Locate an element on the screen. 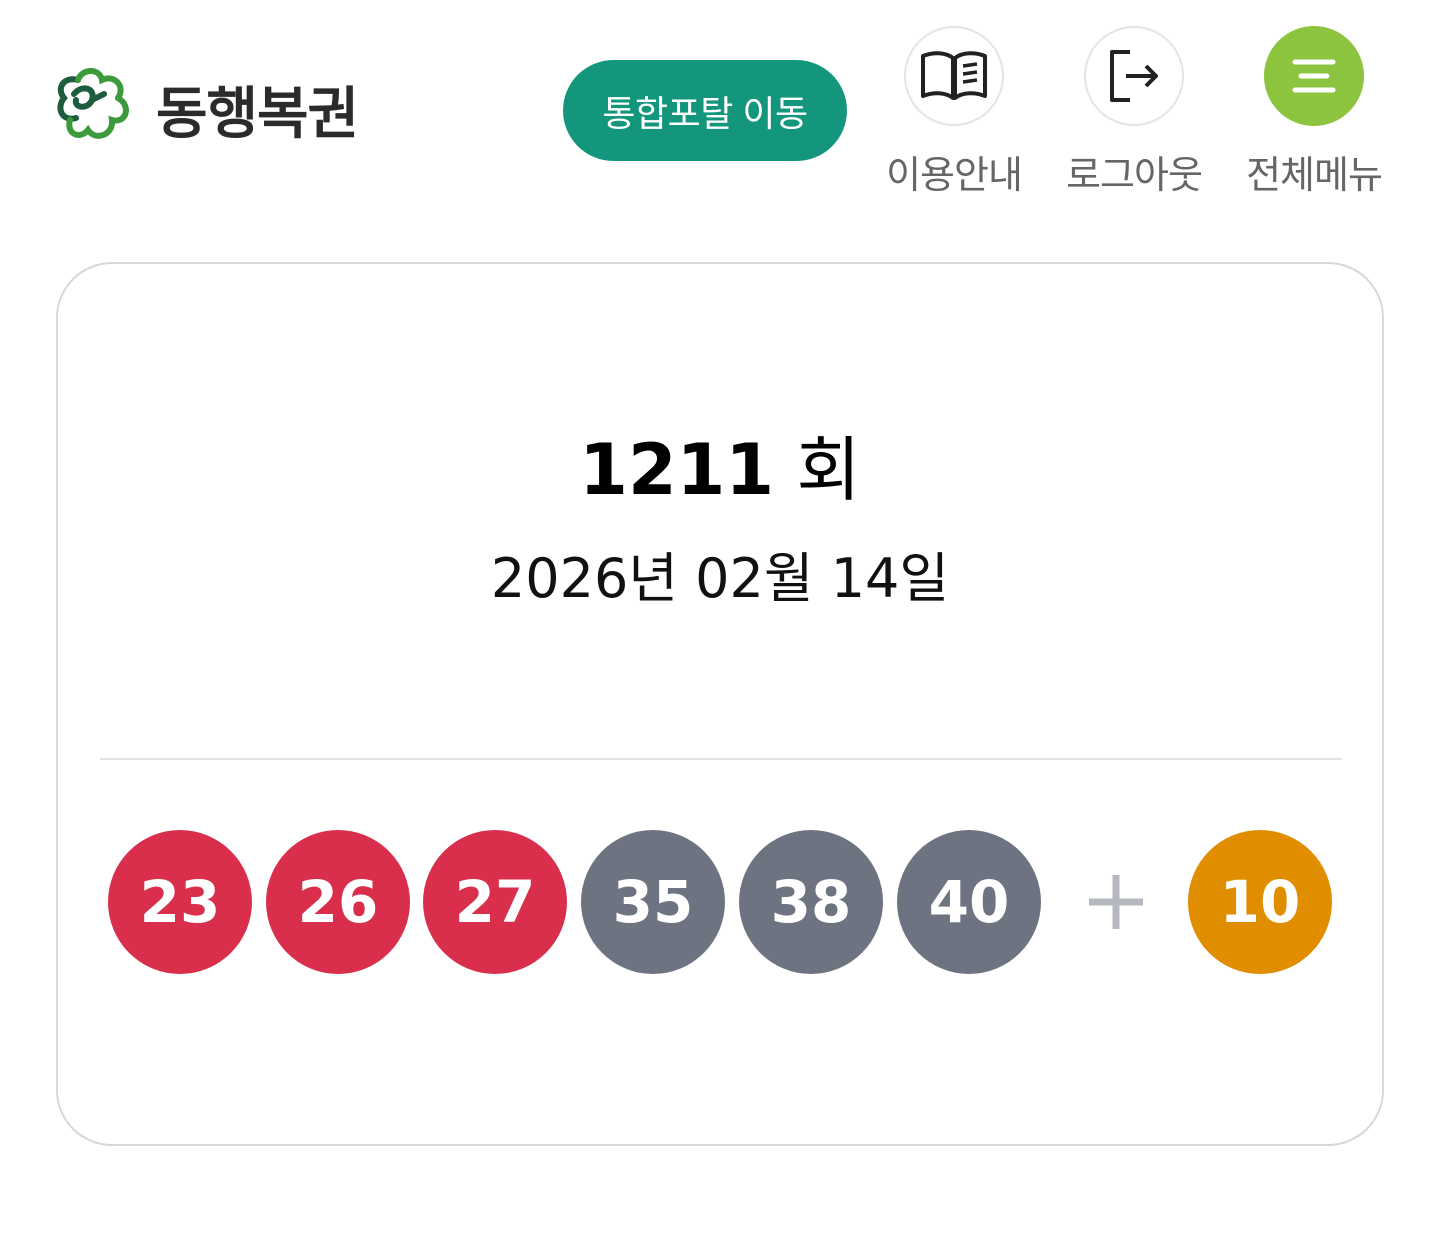  portal-button: 통합포탈 이동 is located at coordinates (705, 110).